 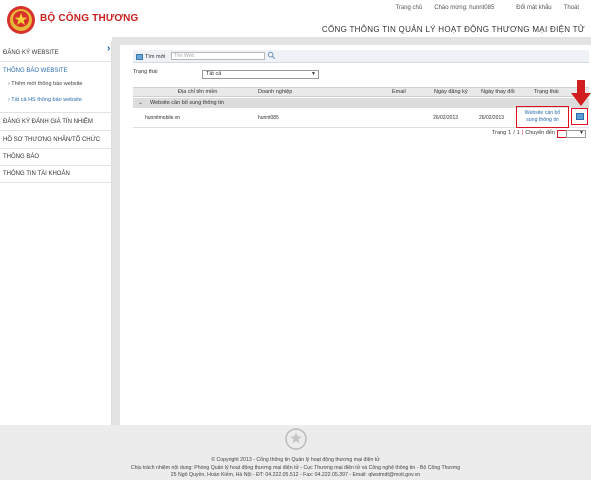 I want to click on collapse-sidebar-button: ›, so click(x=108, y=48).